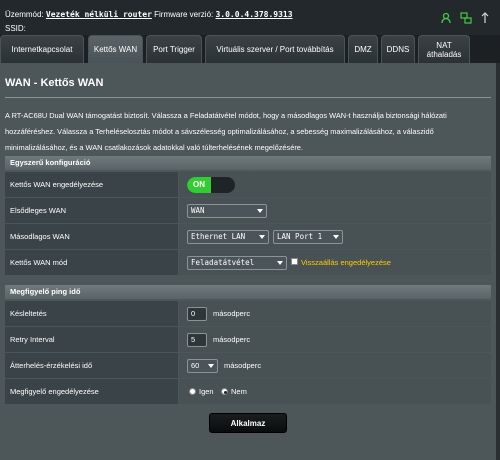 Image resolution: width=500 pixels, height=460 pixels. What do you see at coordinates (24, 14) in the screenshot?
I see `mode-label: Üzemmód:` at bounding box center [24, 14].